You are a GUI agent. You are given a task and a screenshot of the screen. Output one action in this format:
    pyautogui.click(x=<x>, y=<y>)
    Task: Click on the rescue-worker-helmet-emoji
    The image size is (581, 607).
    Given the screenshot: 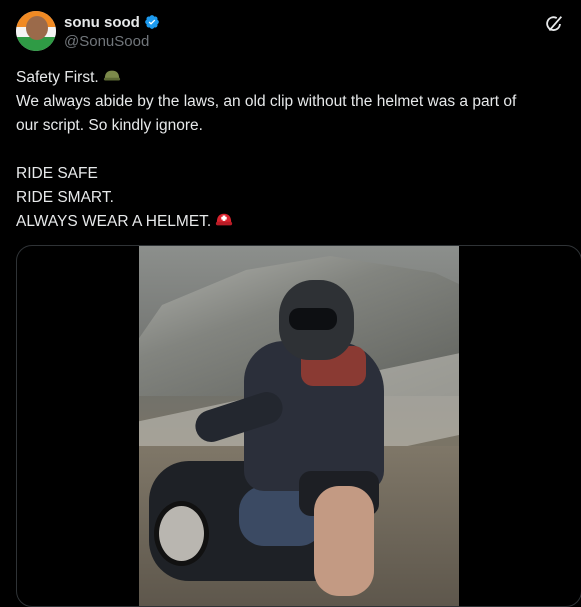 What is the action you would take?
    pyautogui.click(x=224, y=220)
    